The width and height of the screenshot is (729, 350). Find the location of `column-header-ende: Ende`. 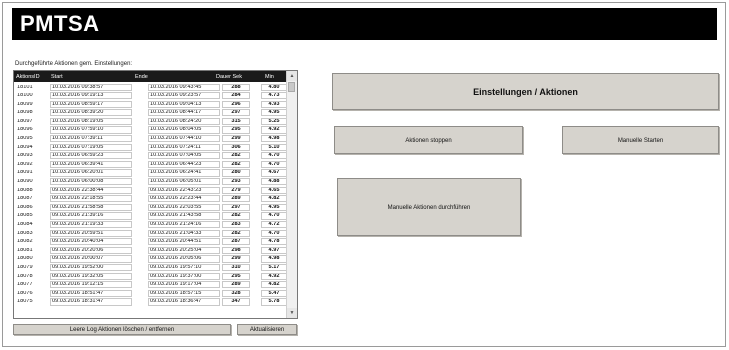

column-header-ende: Ende is located at coordinates (141, 77).